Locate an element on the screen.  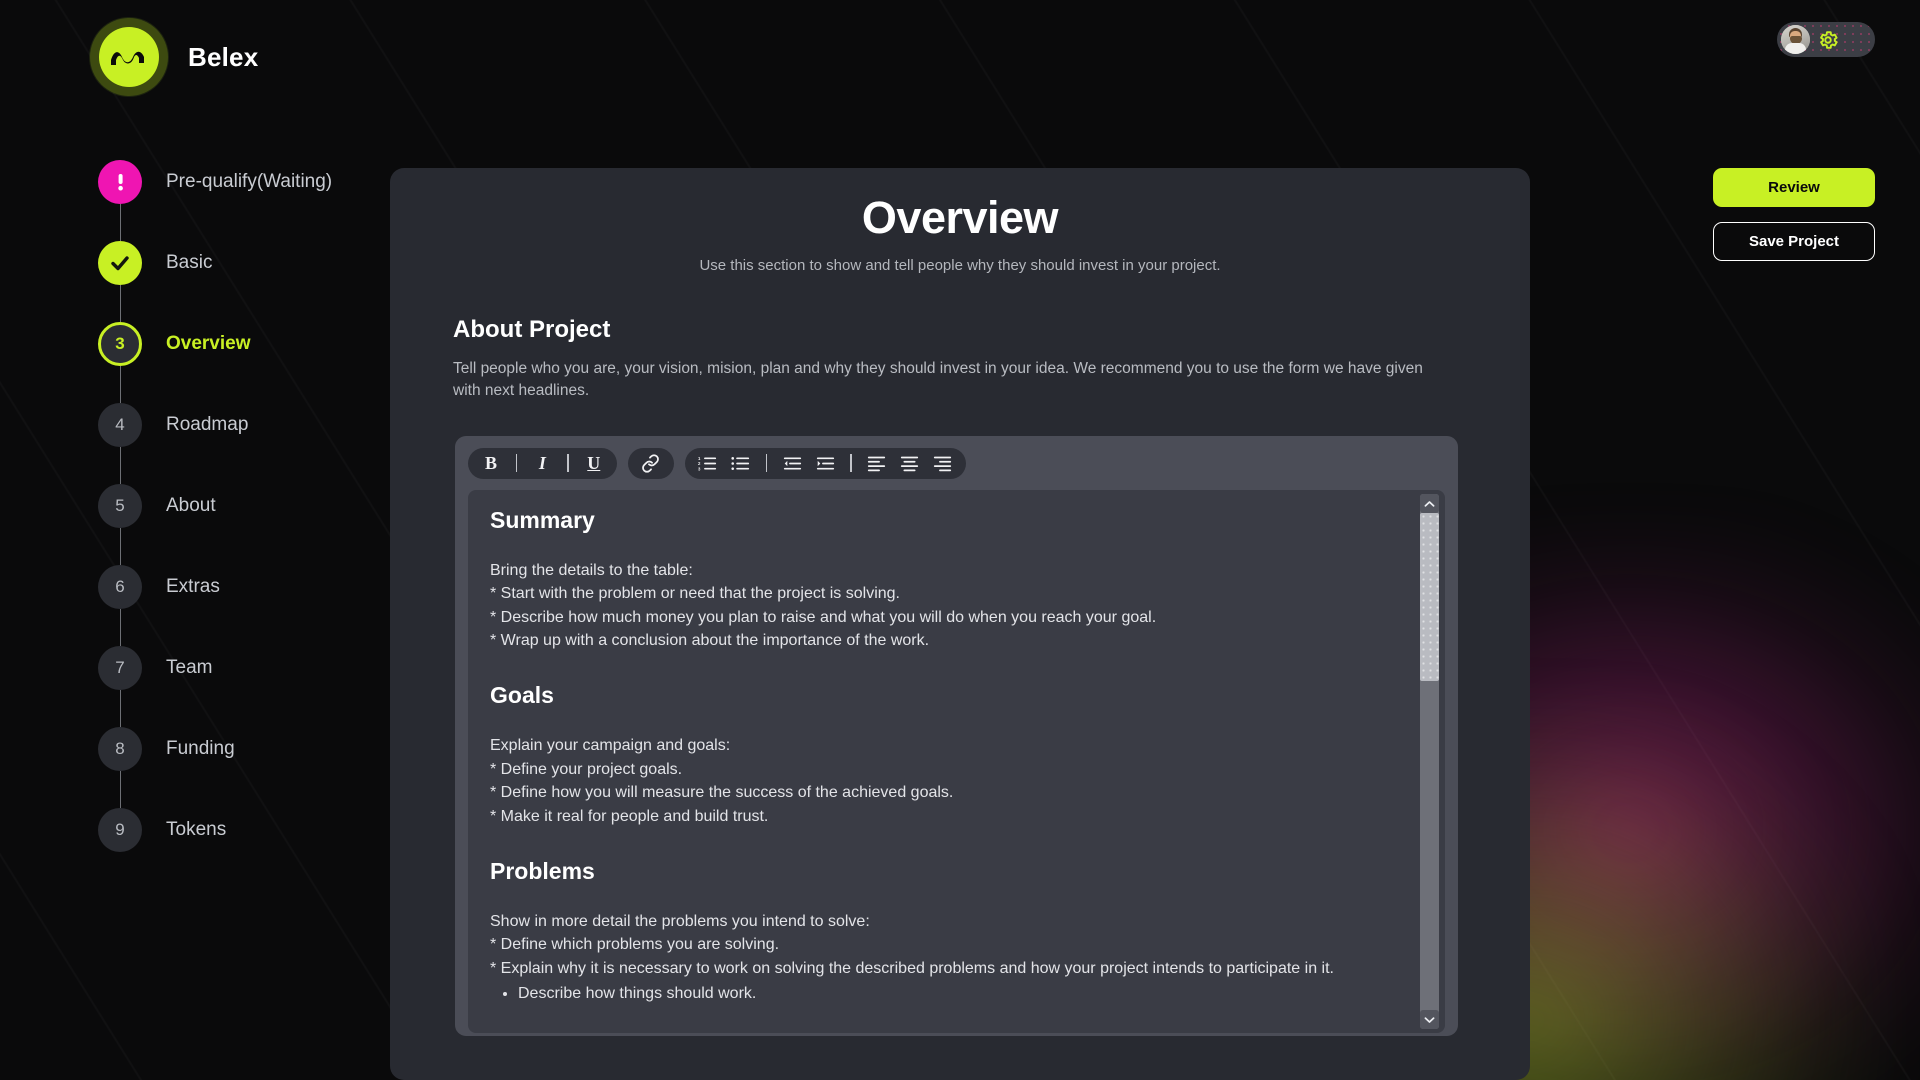
sidebar-item-extras: 6 Extras is located at coordinates (215, 605).